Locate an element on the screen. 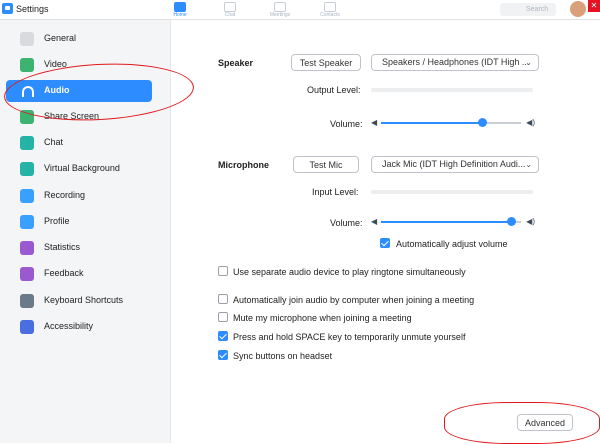 This screenshot has width=600, height=444. input-level-label: Input Level: is located at coordinates (335, 192).